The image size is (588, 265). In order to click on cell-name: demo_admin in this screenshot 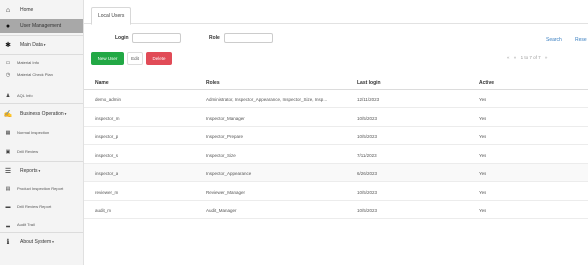, I will do `click(108, 99)`.